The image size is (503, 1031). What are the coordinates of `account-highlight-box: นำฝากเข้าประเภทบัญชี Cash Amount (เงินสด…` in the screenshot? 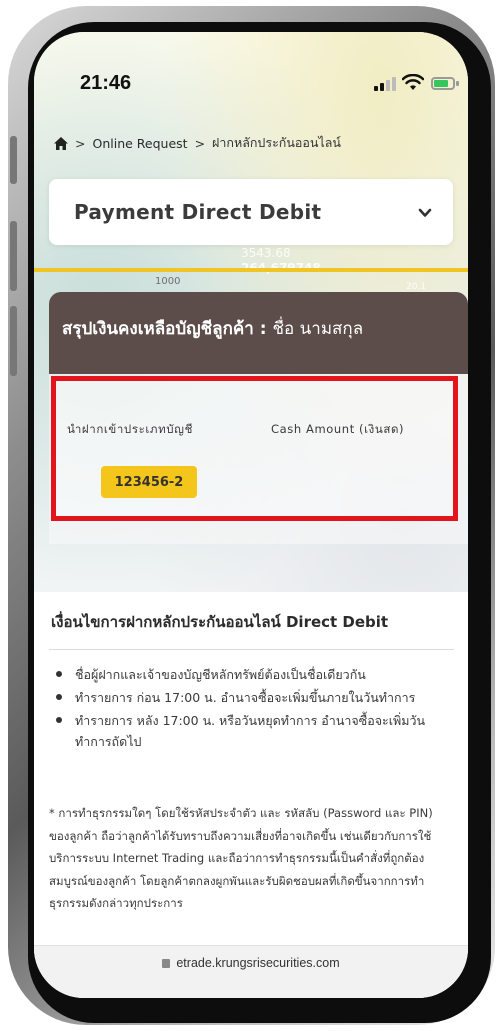 It's located at (254, 448).